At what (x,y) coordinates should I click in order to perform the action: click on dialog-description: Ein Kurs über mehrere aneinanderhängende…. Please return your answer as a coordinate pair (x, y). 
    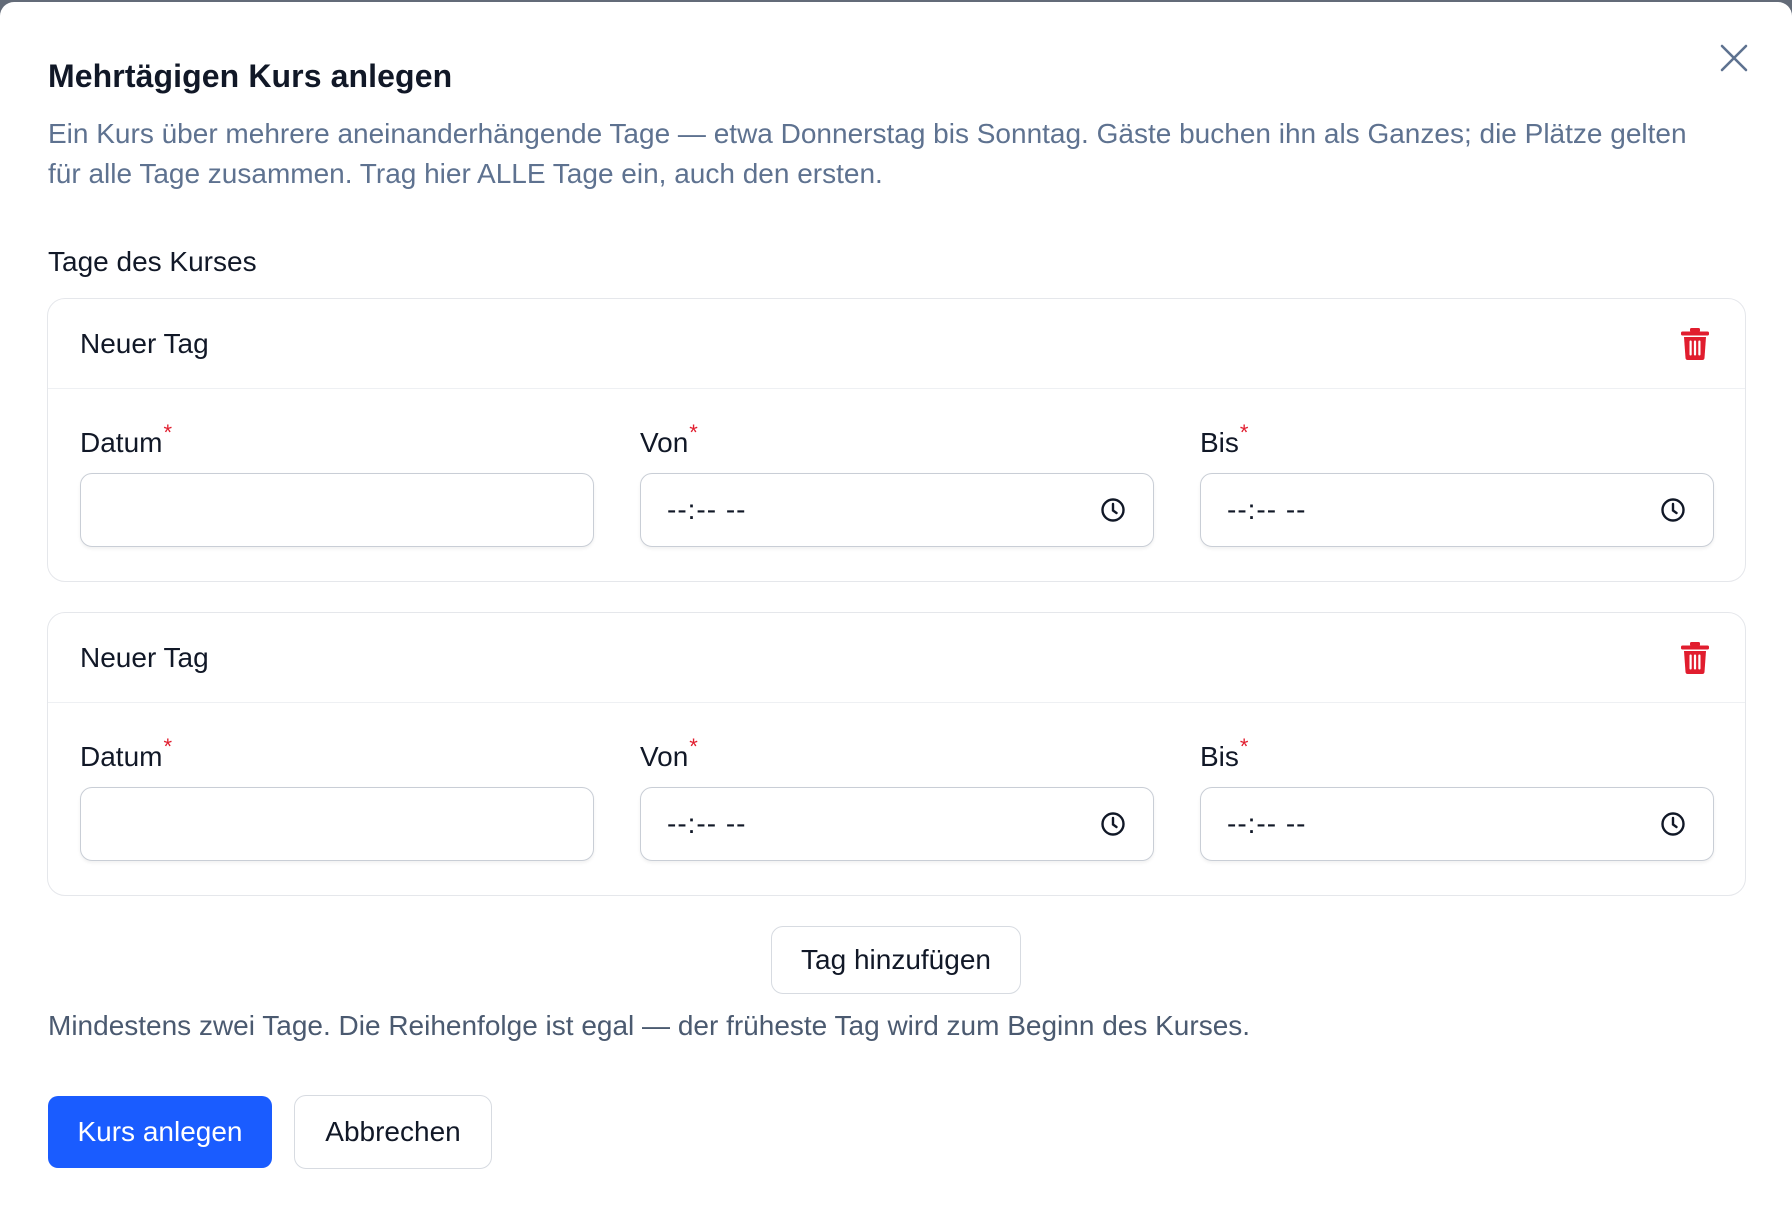
    Looking at the image, I should click on (867, 153).